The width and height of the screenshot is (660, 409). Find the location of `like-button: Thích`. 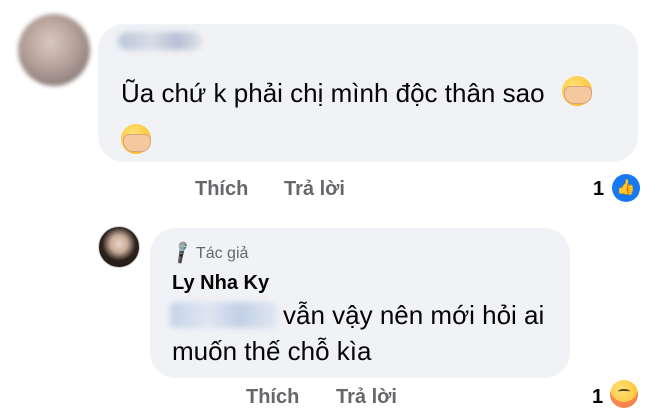

like-button: Thích is located at coordinates (221, 189).